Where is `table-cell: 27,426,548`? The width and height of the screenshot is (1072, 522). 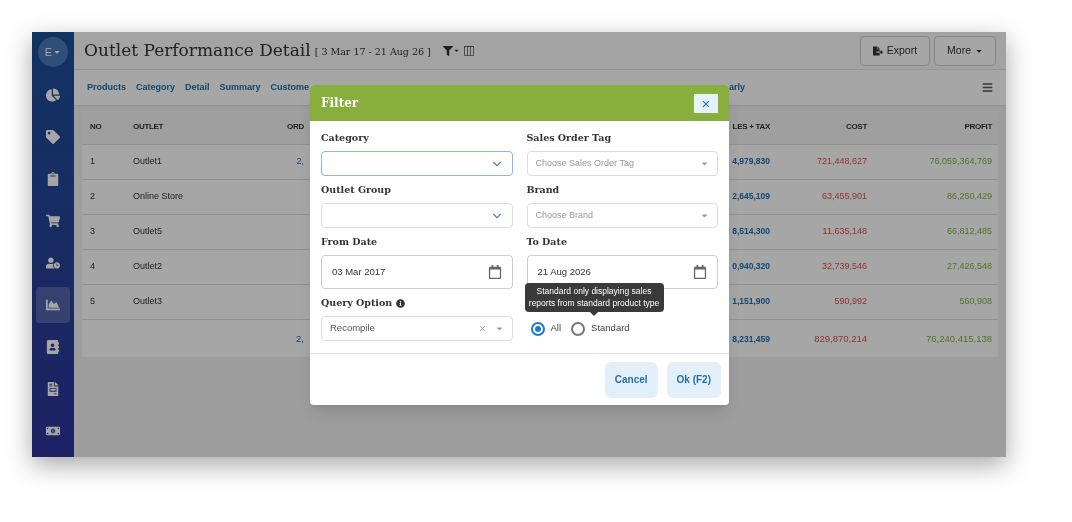
table-cell: 27,426,548 is located at coordinates (969, 266).